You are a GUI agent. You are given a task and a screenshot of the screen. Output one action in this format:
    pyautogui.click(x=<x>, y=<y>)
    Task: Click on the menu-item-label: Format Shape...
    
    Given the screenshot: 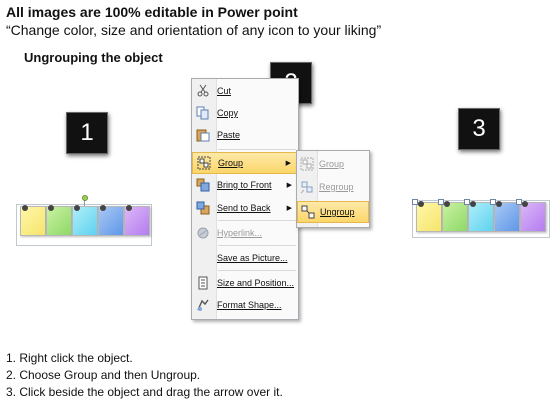 What is the action you would take?
    pyautogui.click(x=249, y=305)
    